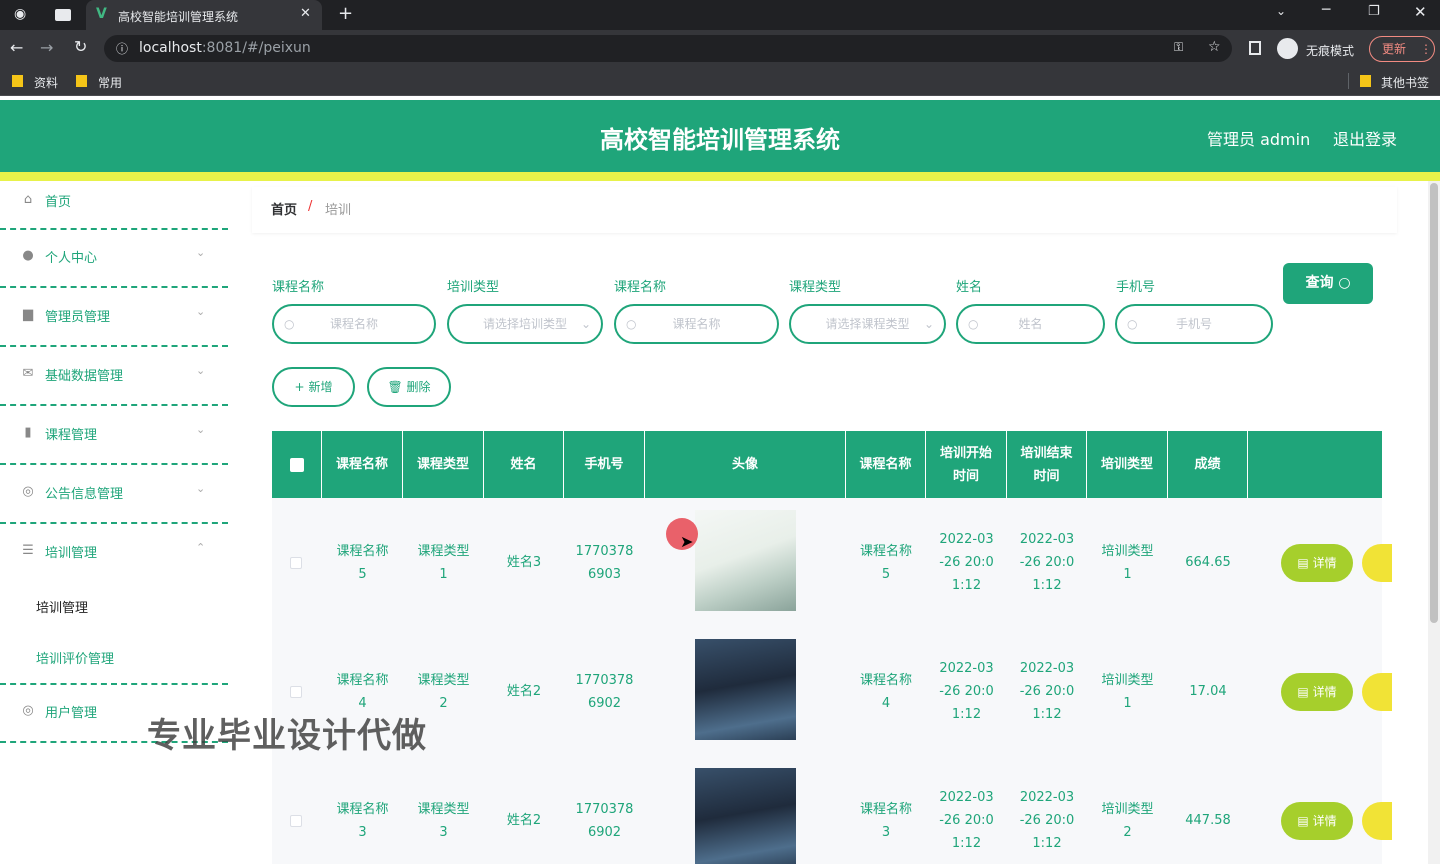  Describe the element at coordinates (973, 324) in the screenshot. I see `loading-icon: ○` at that location.